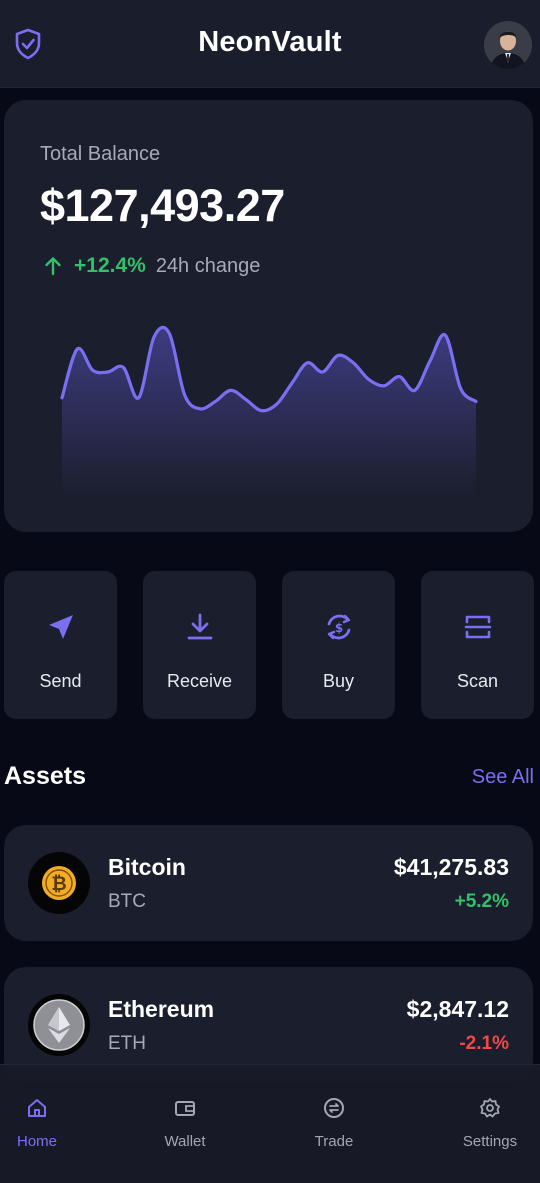 The image size is (540, 1183). I want to click on buy-cycle-icon: $, so click(338, 627).